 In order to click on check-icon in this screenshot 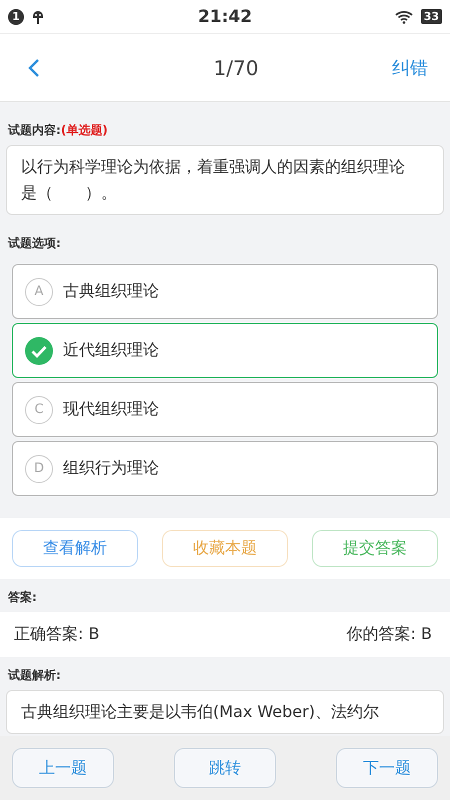, I will do `click(39, 350)`.